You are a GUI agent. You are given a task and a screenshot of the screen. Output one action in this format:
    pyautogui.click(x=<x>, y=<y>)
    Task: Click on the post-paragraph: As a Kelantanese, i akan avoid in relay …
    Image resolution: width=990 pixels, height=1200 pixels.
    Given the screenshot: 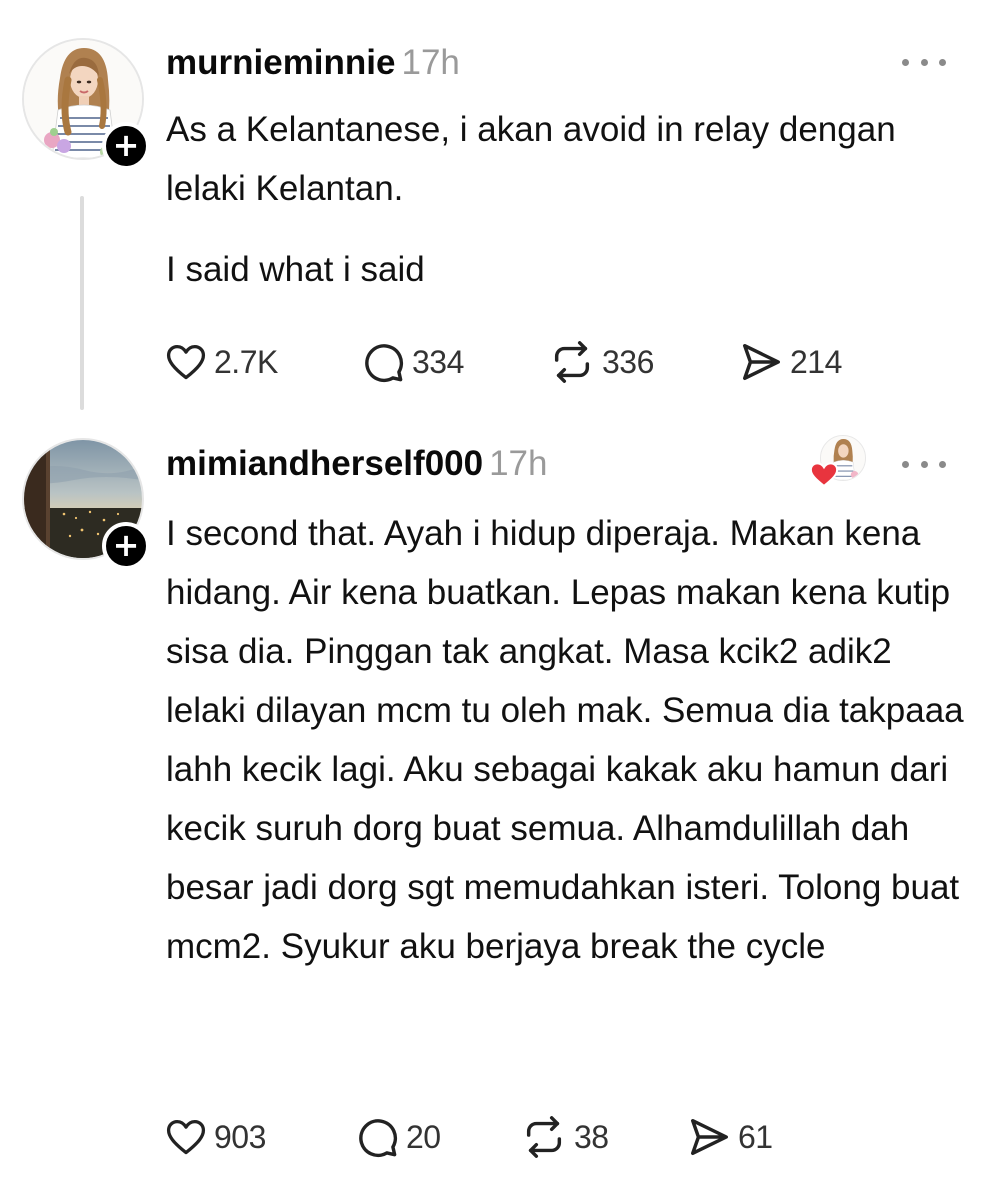 What is the action you would take?
    pyautogui.click(x=531, y=159)
    